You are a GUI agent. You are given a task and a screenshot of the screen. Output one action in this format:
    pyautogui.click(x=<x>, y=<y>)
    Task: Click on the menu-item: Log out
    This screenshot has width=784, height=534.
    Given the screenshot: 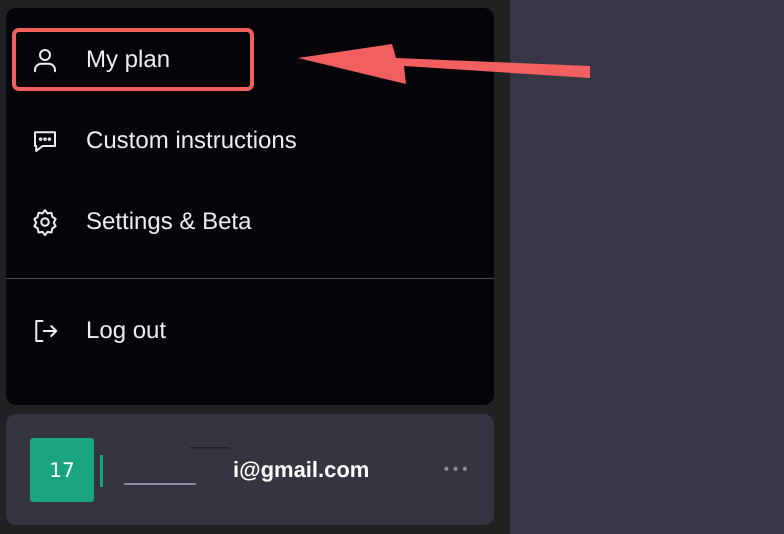 What is the action you would take?
    pyautogui.click(x=133, y=330)
    